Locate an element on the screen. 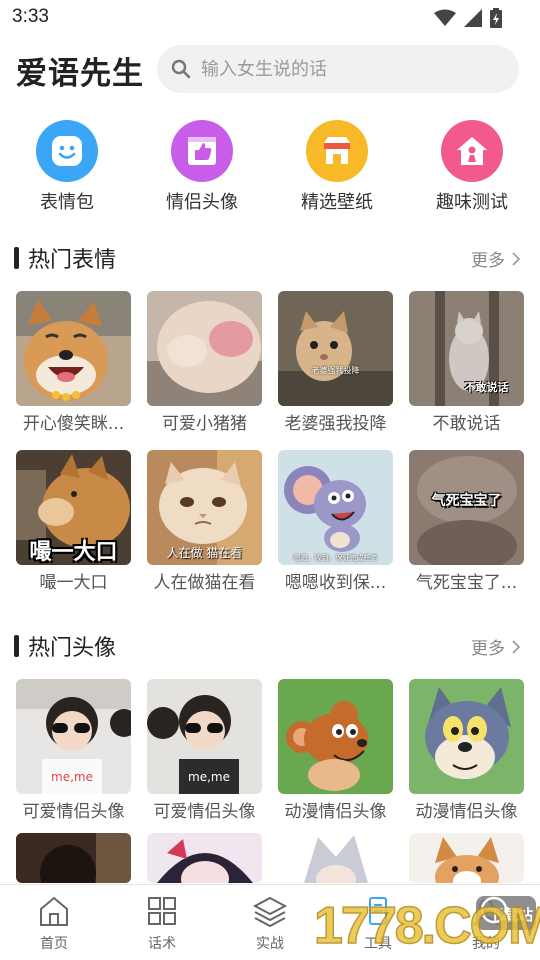 The height and width of the screenshot is (960, 540). sticker-image: 嘬一大口 is located at coordinates (73, 507).